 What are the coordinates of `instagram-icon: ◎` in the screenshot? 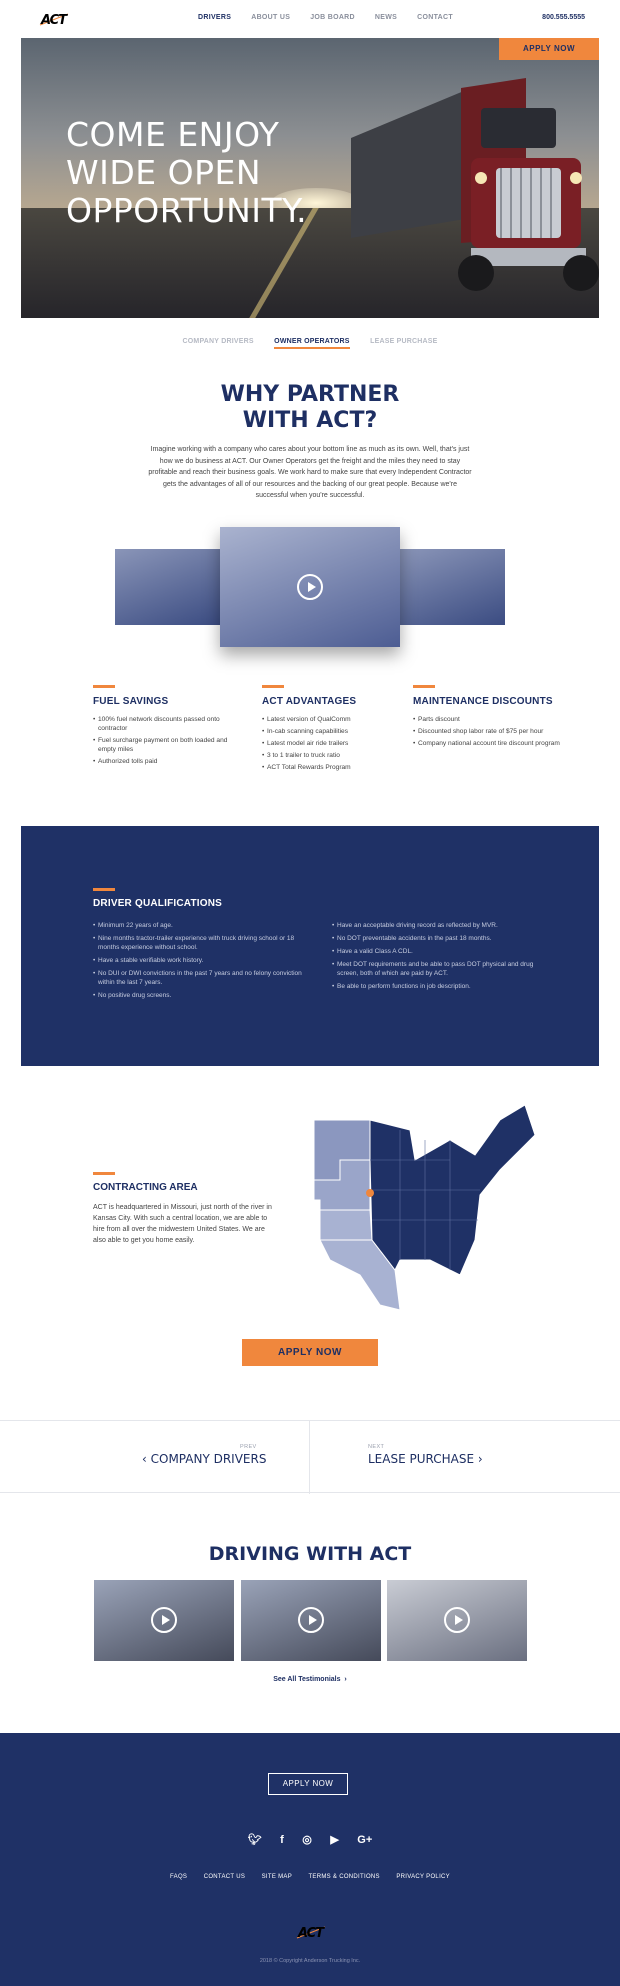 It's located at (307, 1839).